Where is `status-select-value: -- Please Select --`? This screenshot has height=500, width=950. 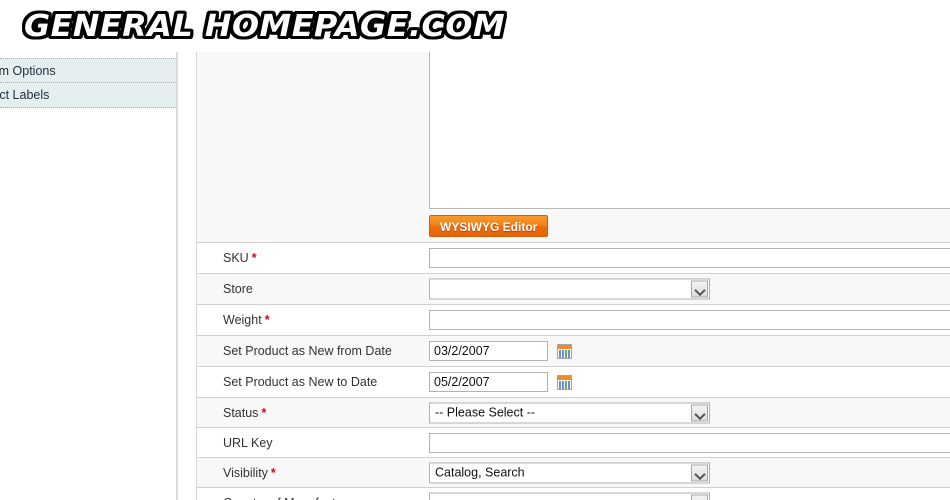 status-select-value: -- Please Select -- is located at coordinates (485, 412).